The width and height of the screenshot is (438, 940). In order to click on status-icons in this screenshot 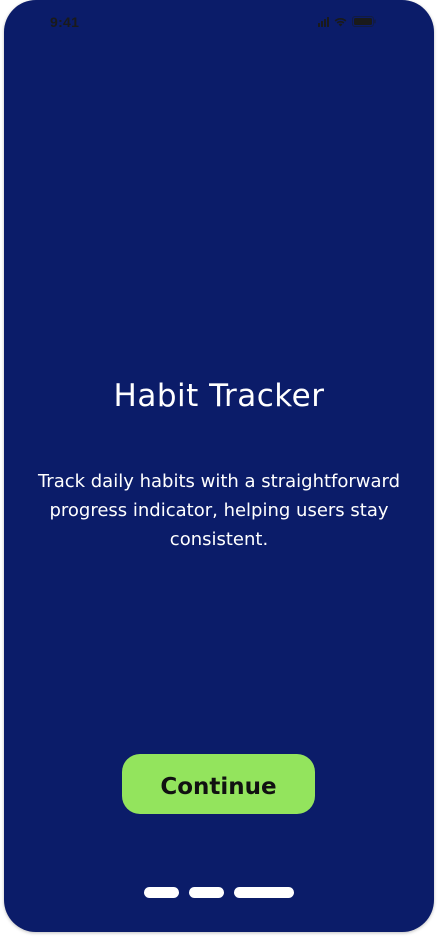, I will do `click(347, 21)`.